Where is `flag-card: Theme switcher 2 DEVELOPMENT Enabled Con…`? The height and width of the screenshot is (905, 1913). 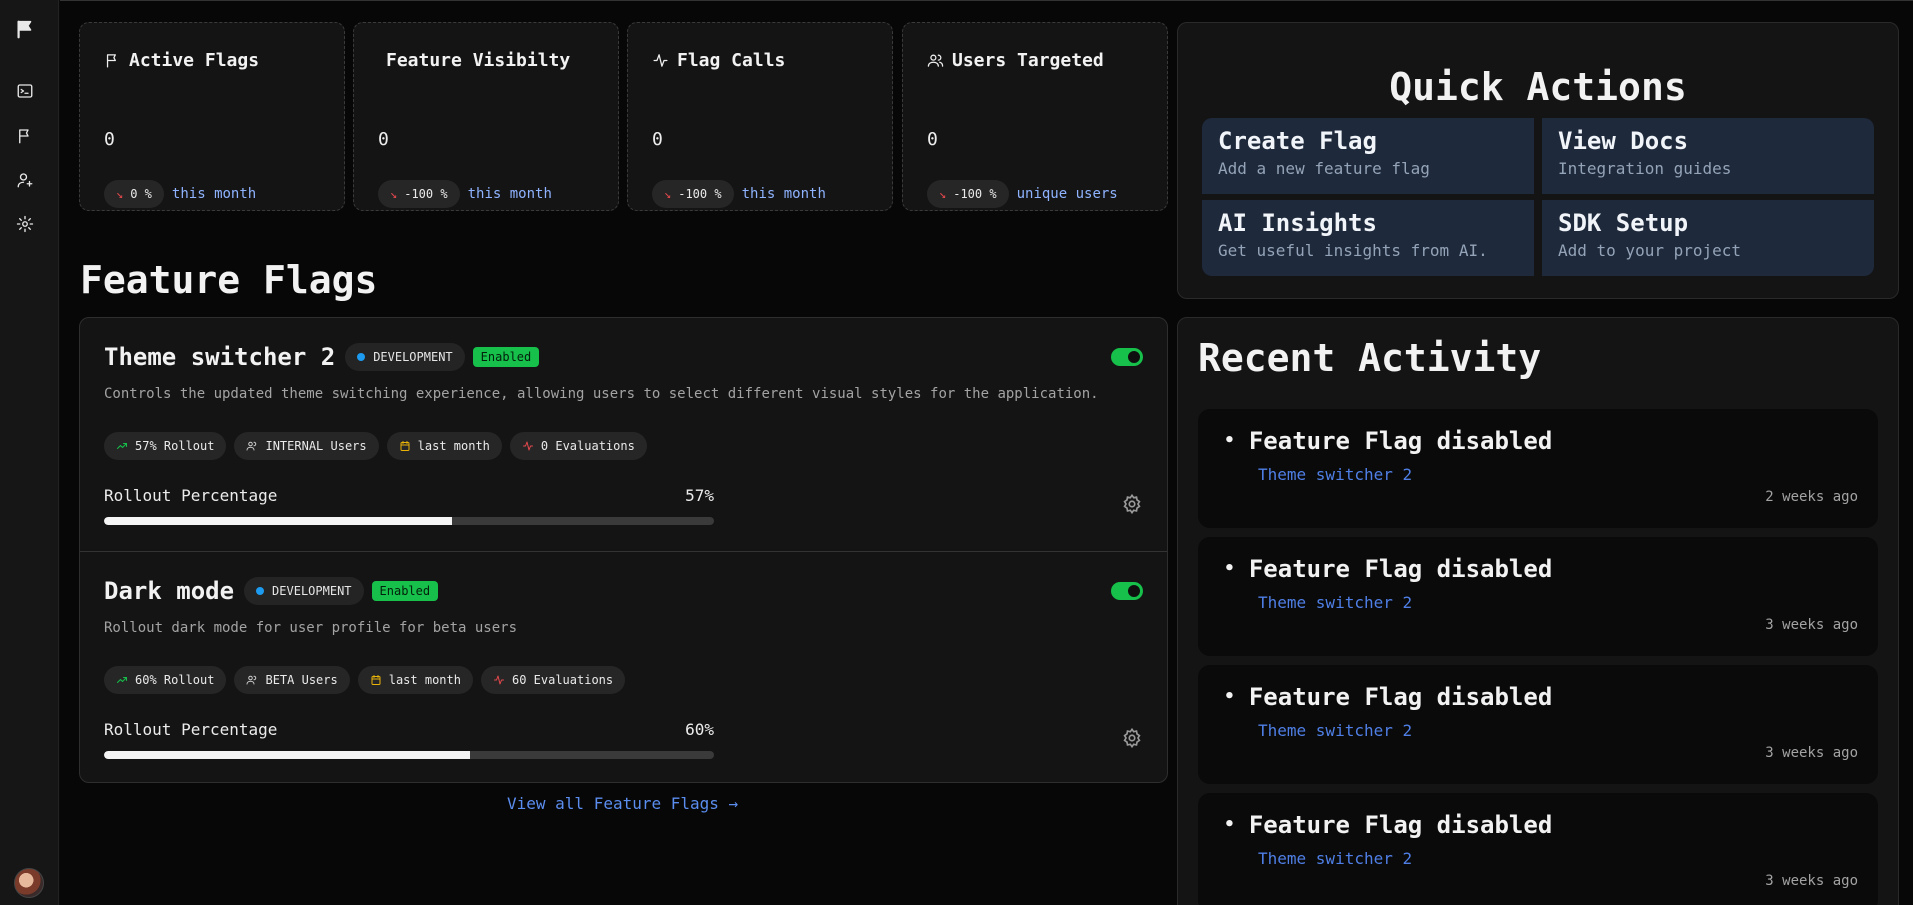 flag-card: Theme switcher 2 DEVELOPMENT Enabled Con… is located at coordinates (623, 434).